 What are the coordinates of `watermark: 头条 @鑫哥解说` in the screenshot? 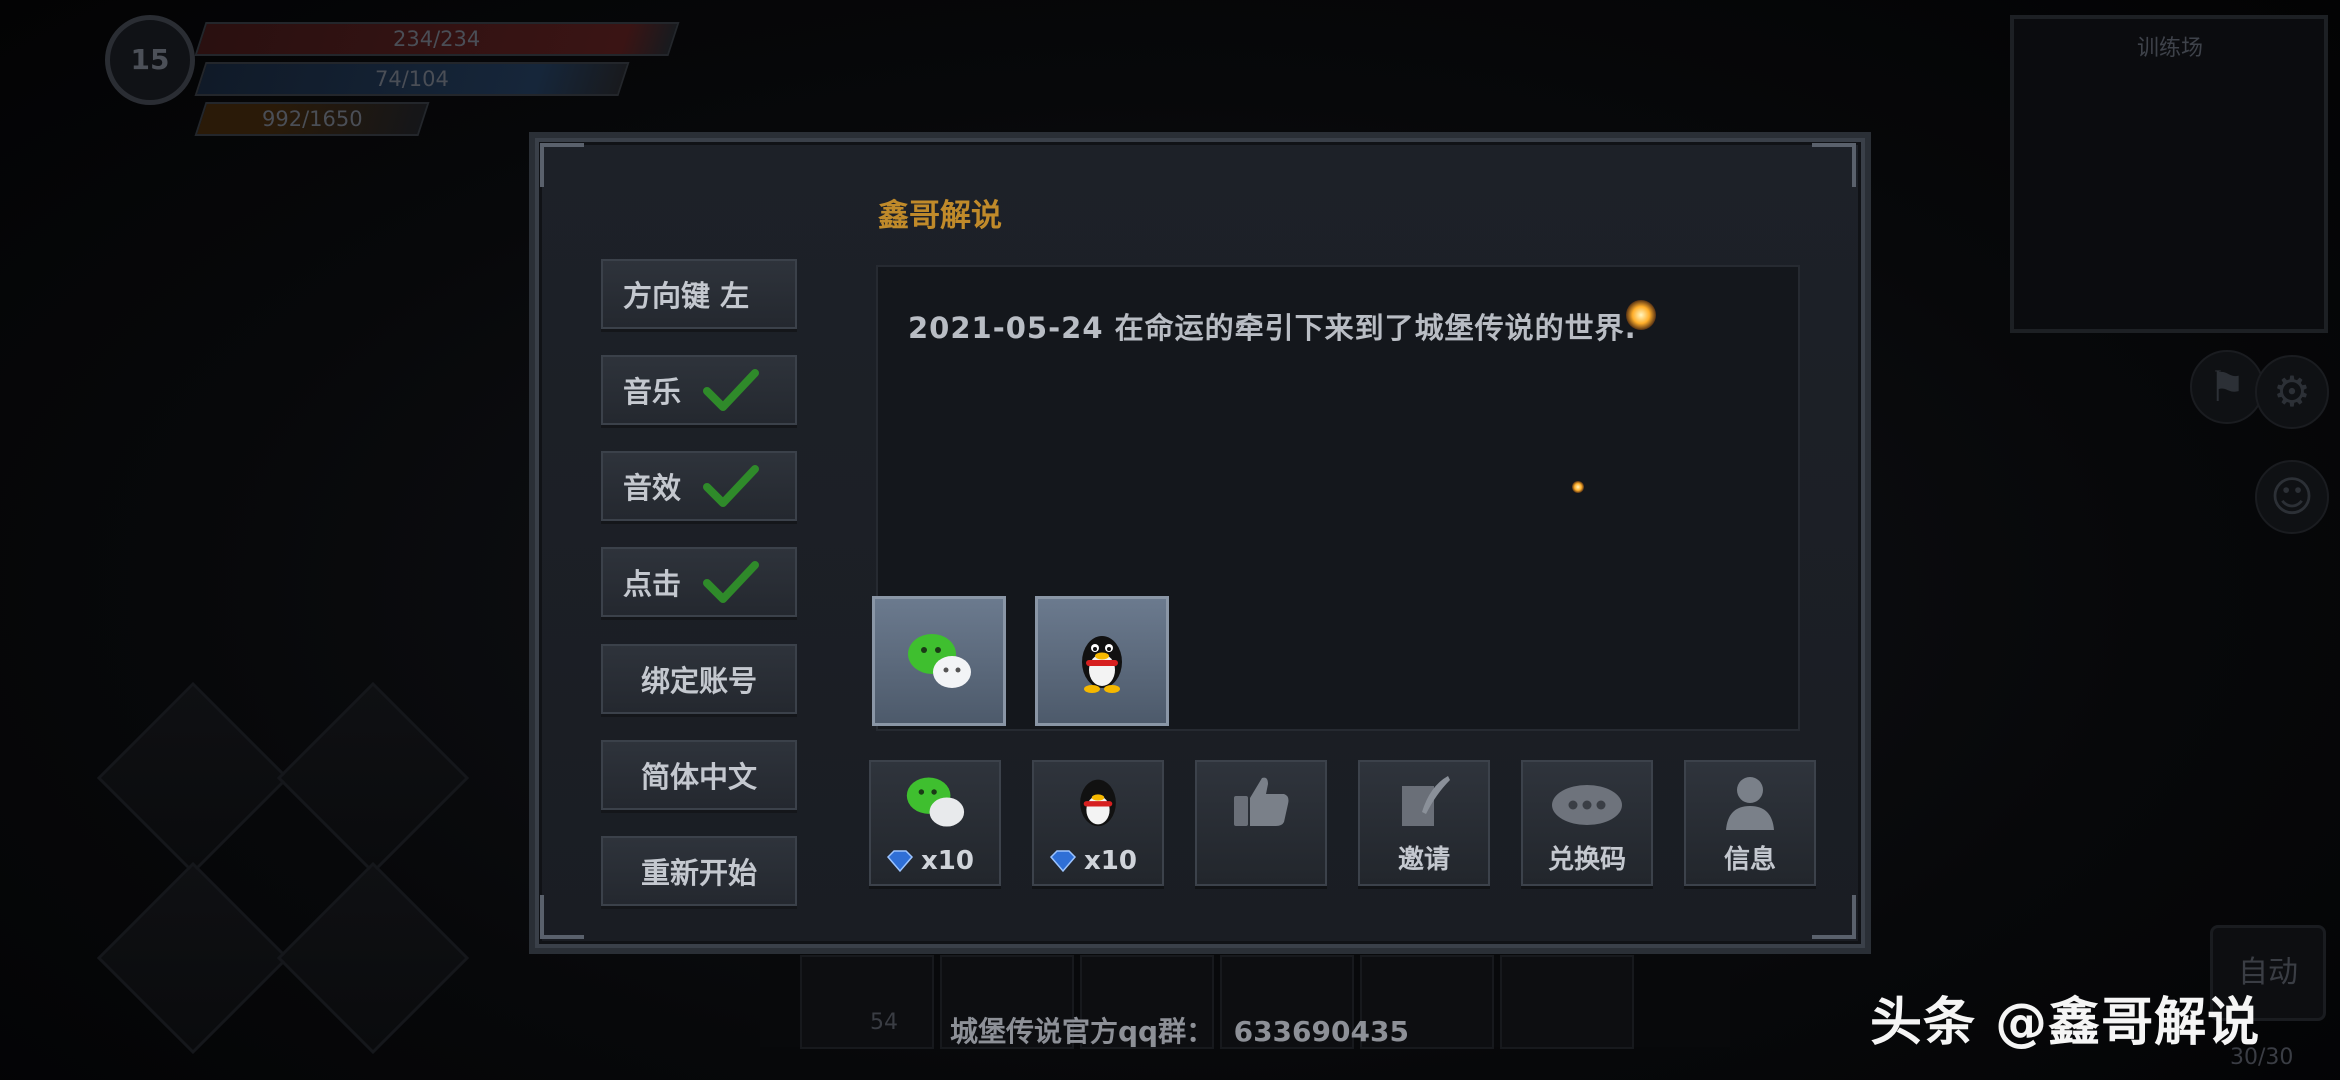 It's located at (2065, 1023).